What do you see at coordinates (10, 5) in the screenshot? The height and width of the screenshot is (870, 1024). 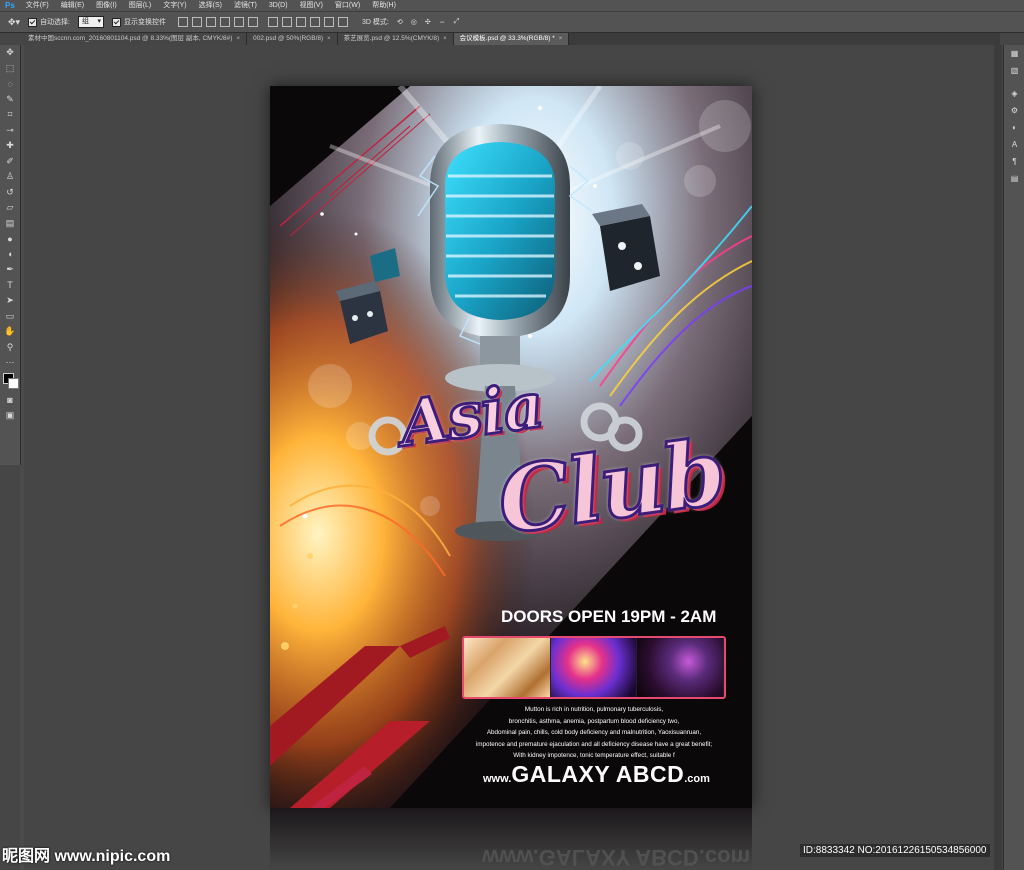 I see `photoshop-logo: Ps` at bounding box center [10, 5].